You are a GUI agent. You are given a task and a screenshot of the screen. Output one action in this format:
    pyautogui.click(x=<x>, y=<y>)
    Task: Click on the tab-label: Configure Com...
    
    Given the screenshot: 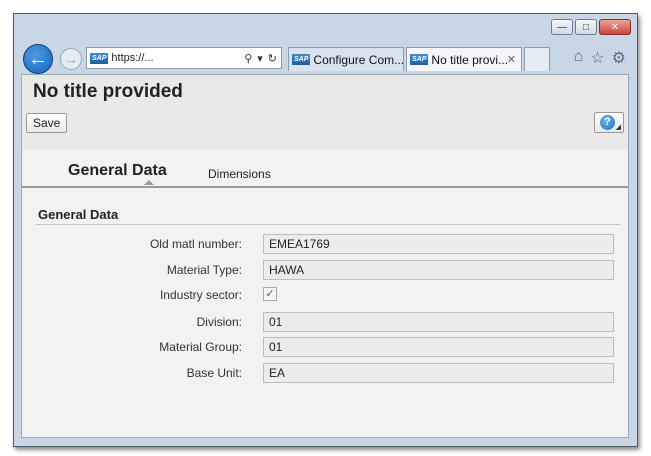 What is the action you would take?
    pyautogui.click(x=358, y=59)
    